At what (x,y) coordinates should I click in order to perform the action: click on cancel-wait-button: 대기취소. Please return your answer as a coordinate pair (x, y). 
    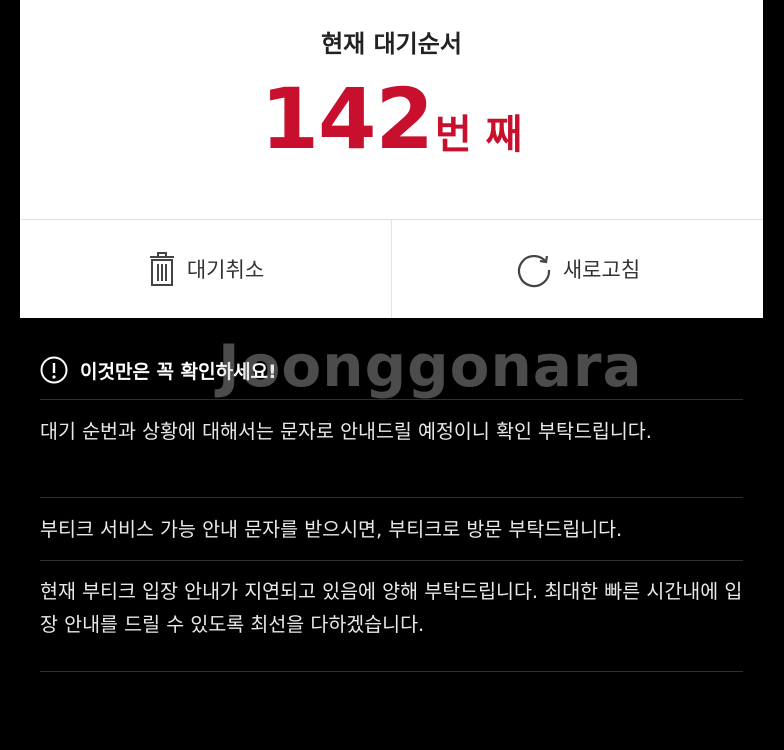
    Looking at the image, I should click on (205, 269).